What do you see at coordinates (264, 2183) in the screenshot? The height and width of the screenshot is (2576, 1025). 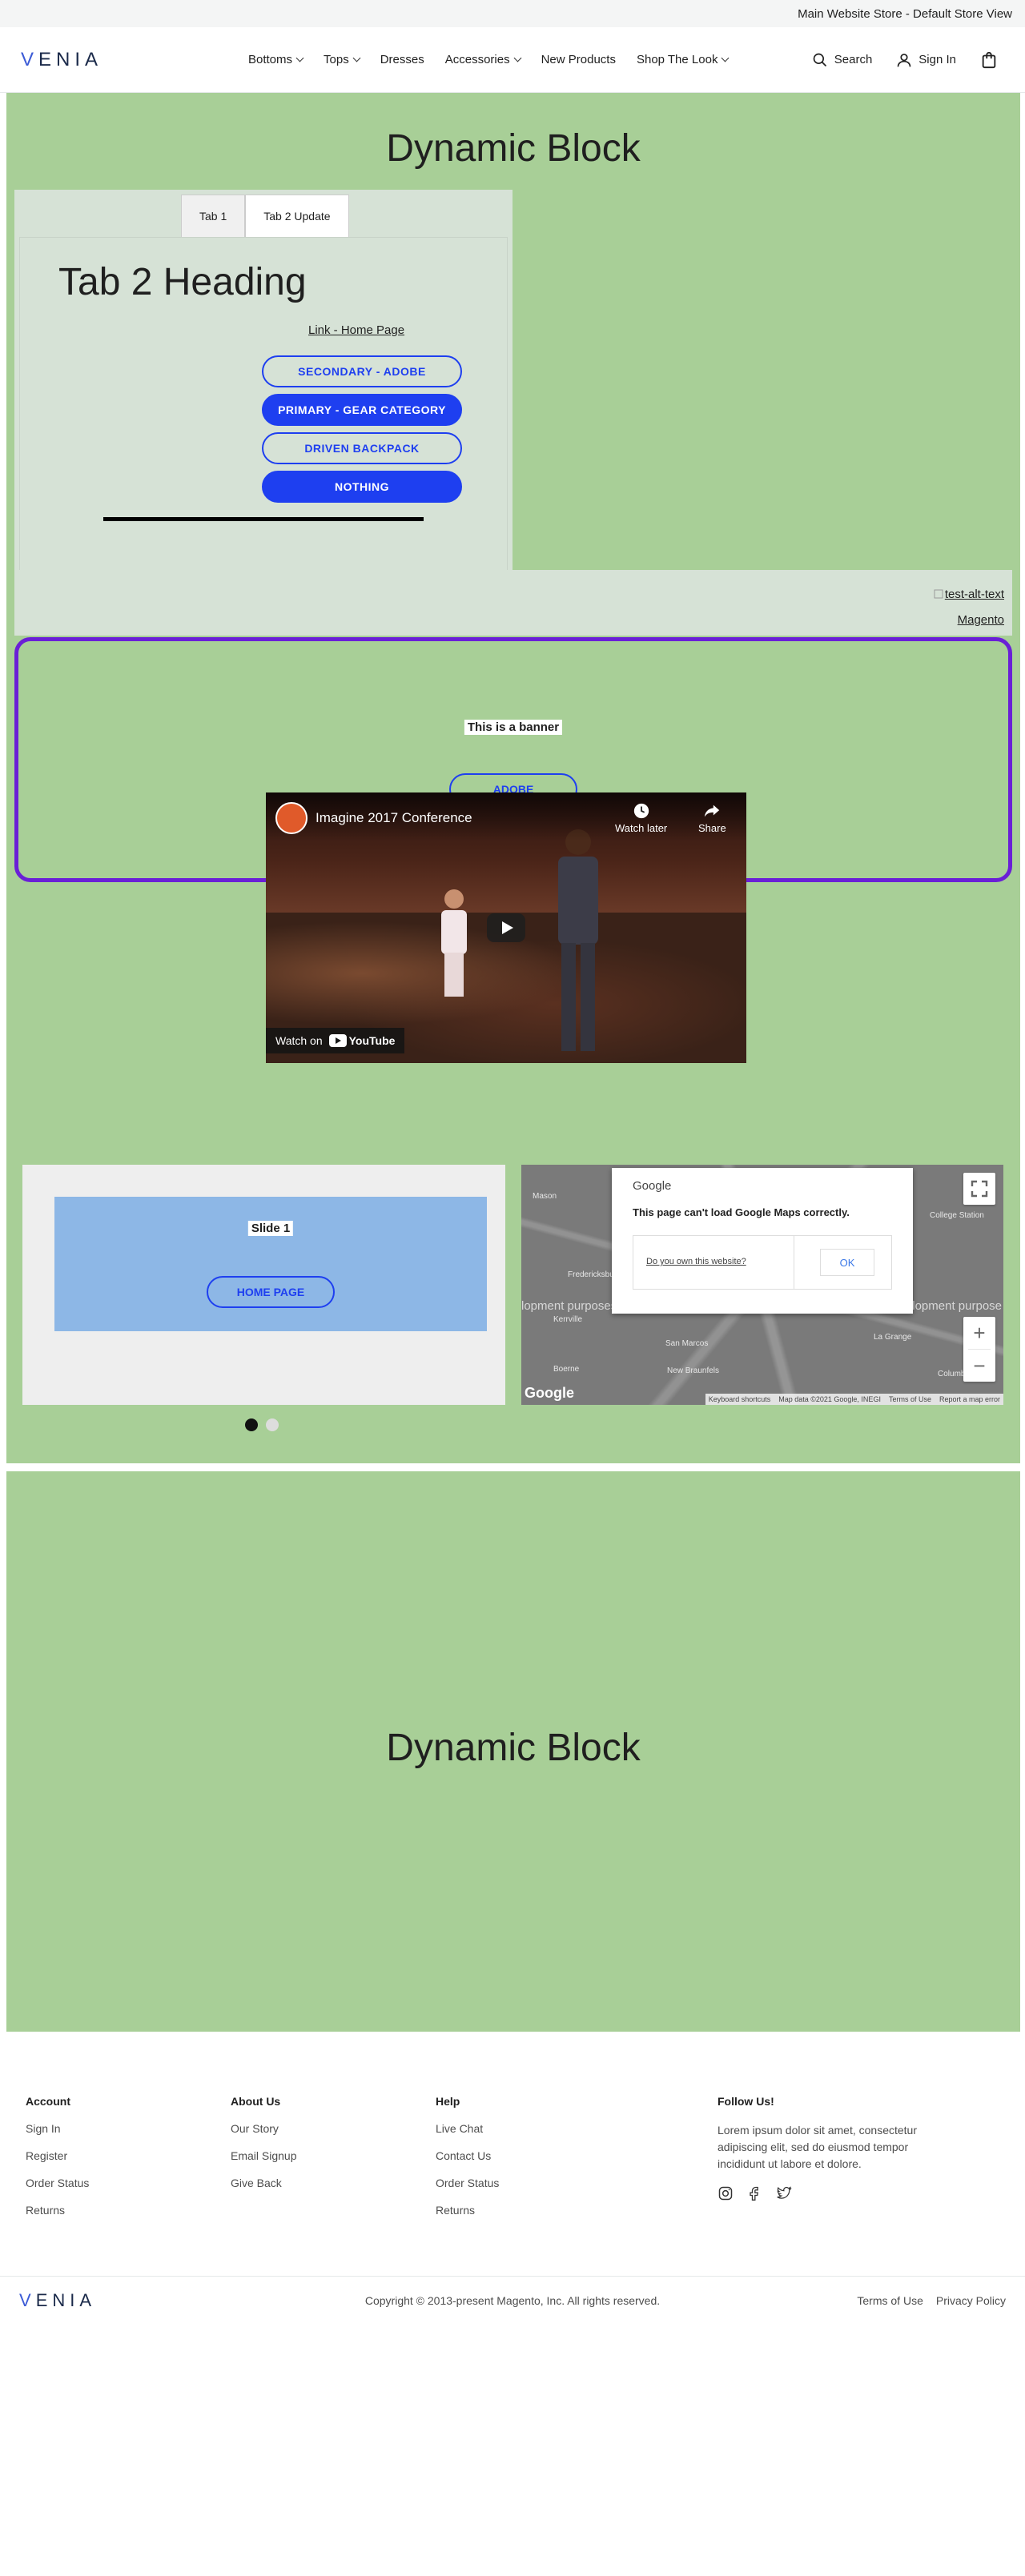 I see `footer-link: Give Back` at bounding box center [264, 2183].